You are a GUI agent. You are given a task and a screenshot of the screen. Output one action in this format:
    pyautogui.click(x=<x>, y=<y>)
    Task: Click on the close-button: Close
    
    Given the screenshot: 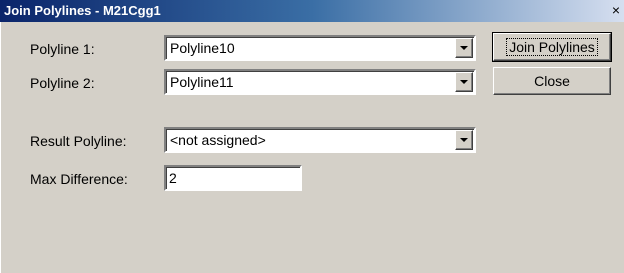 What is the action you would take?
    pyautogui.click(x=552, y=81)
    